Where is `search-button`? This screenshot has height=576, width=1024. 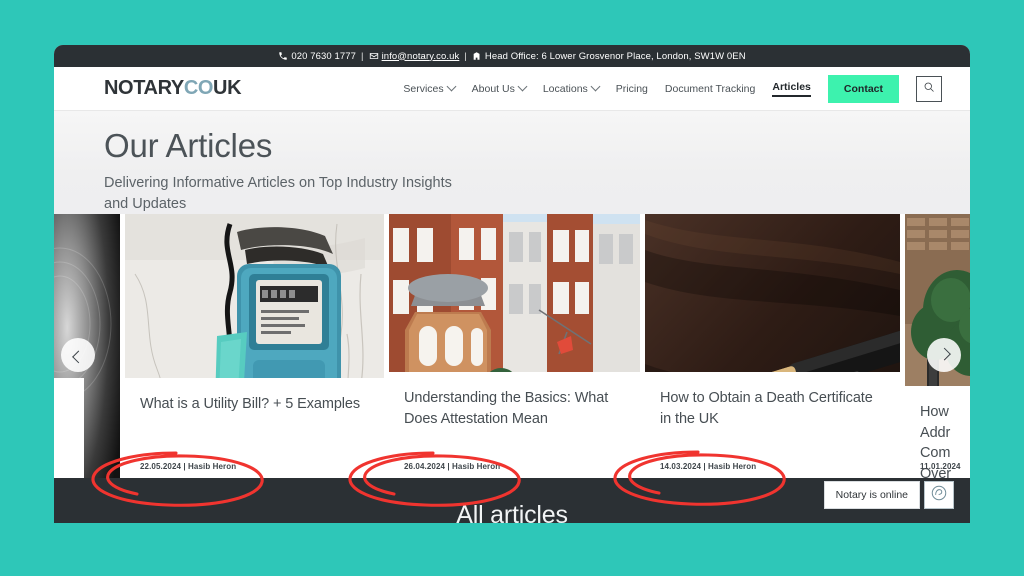
search-button is located at coordinates (929, 88).